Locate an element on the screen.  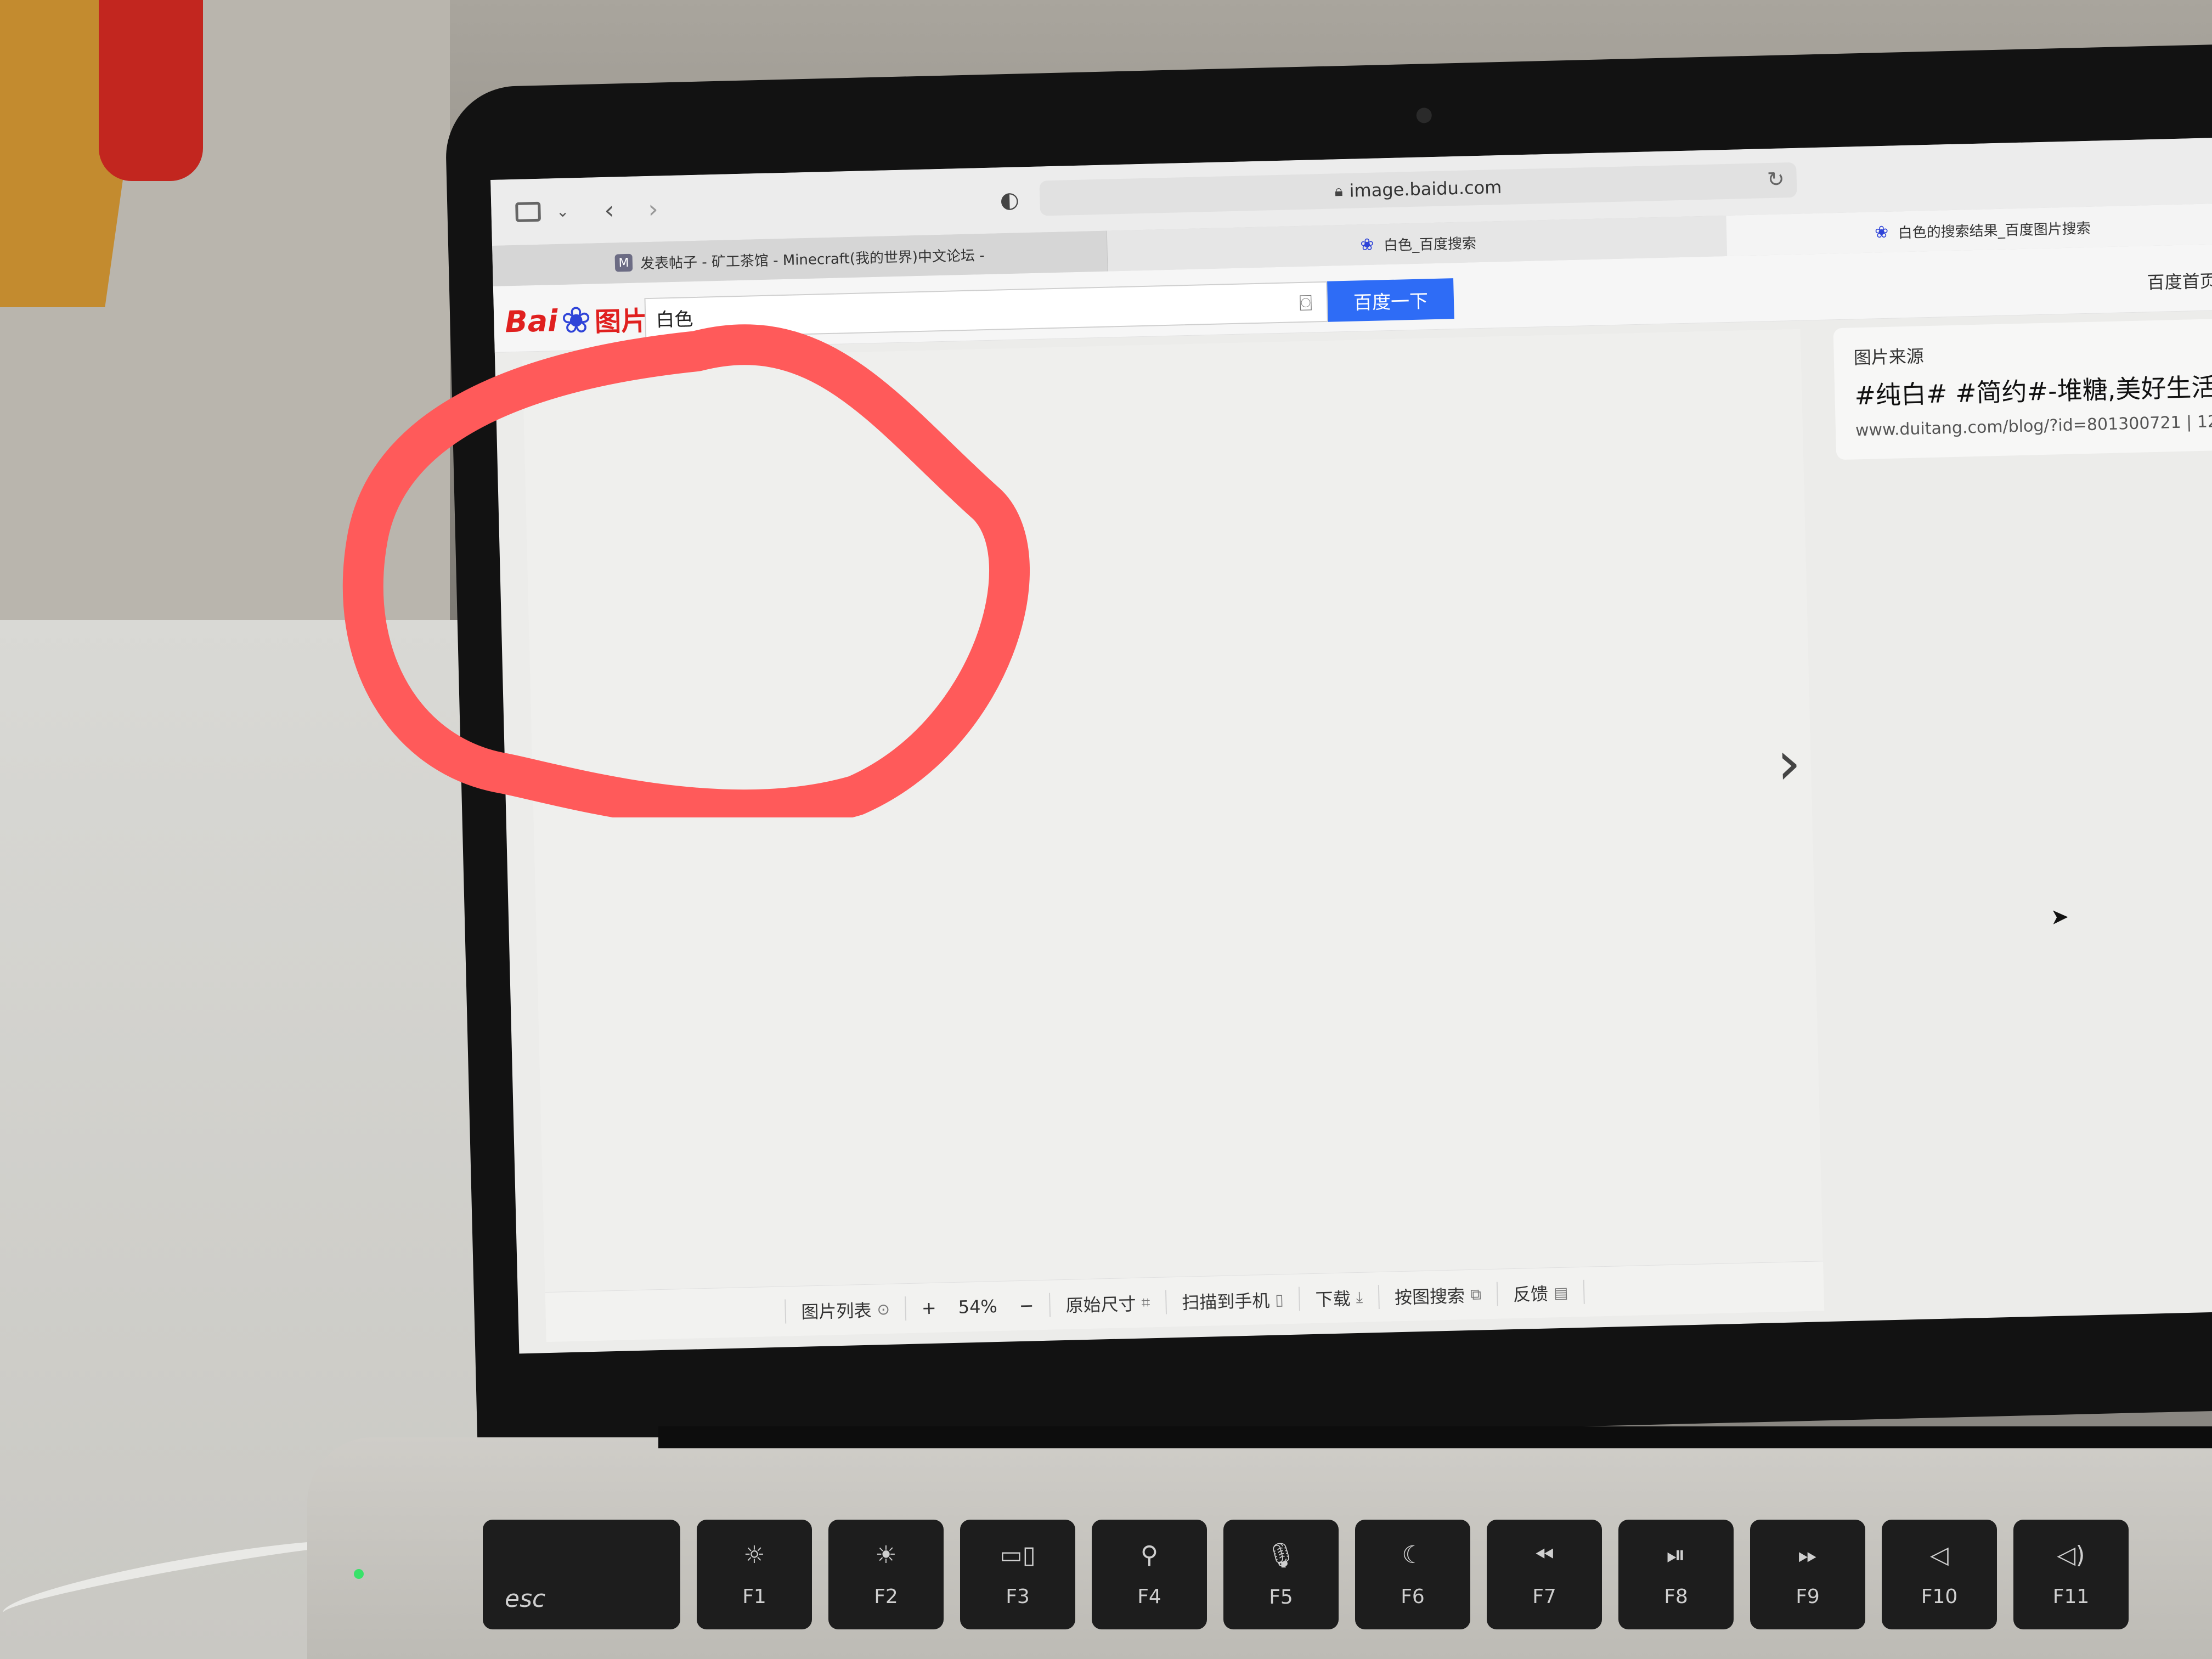
feedback-button: 反馈 ▤ is located at coordinates (1541, 1293).